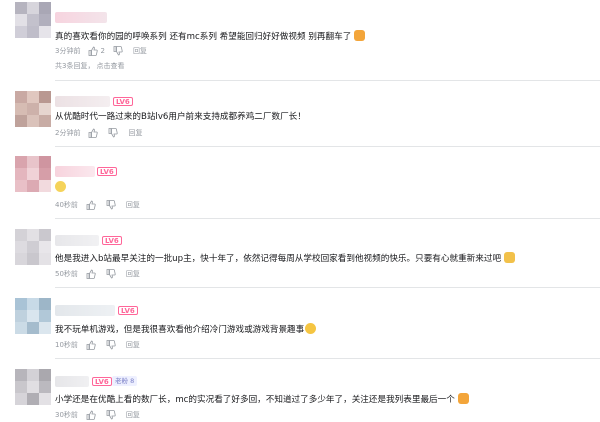 The image size is (600, 422). I want to click on comment-text-content: 从优酷时代一路过来的B站lv6用户前来支持成都养鸡二厂数厂长！, so click(180, 117).